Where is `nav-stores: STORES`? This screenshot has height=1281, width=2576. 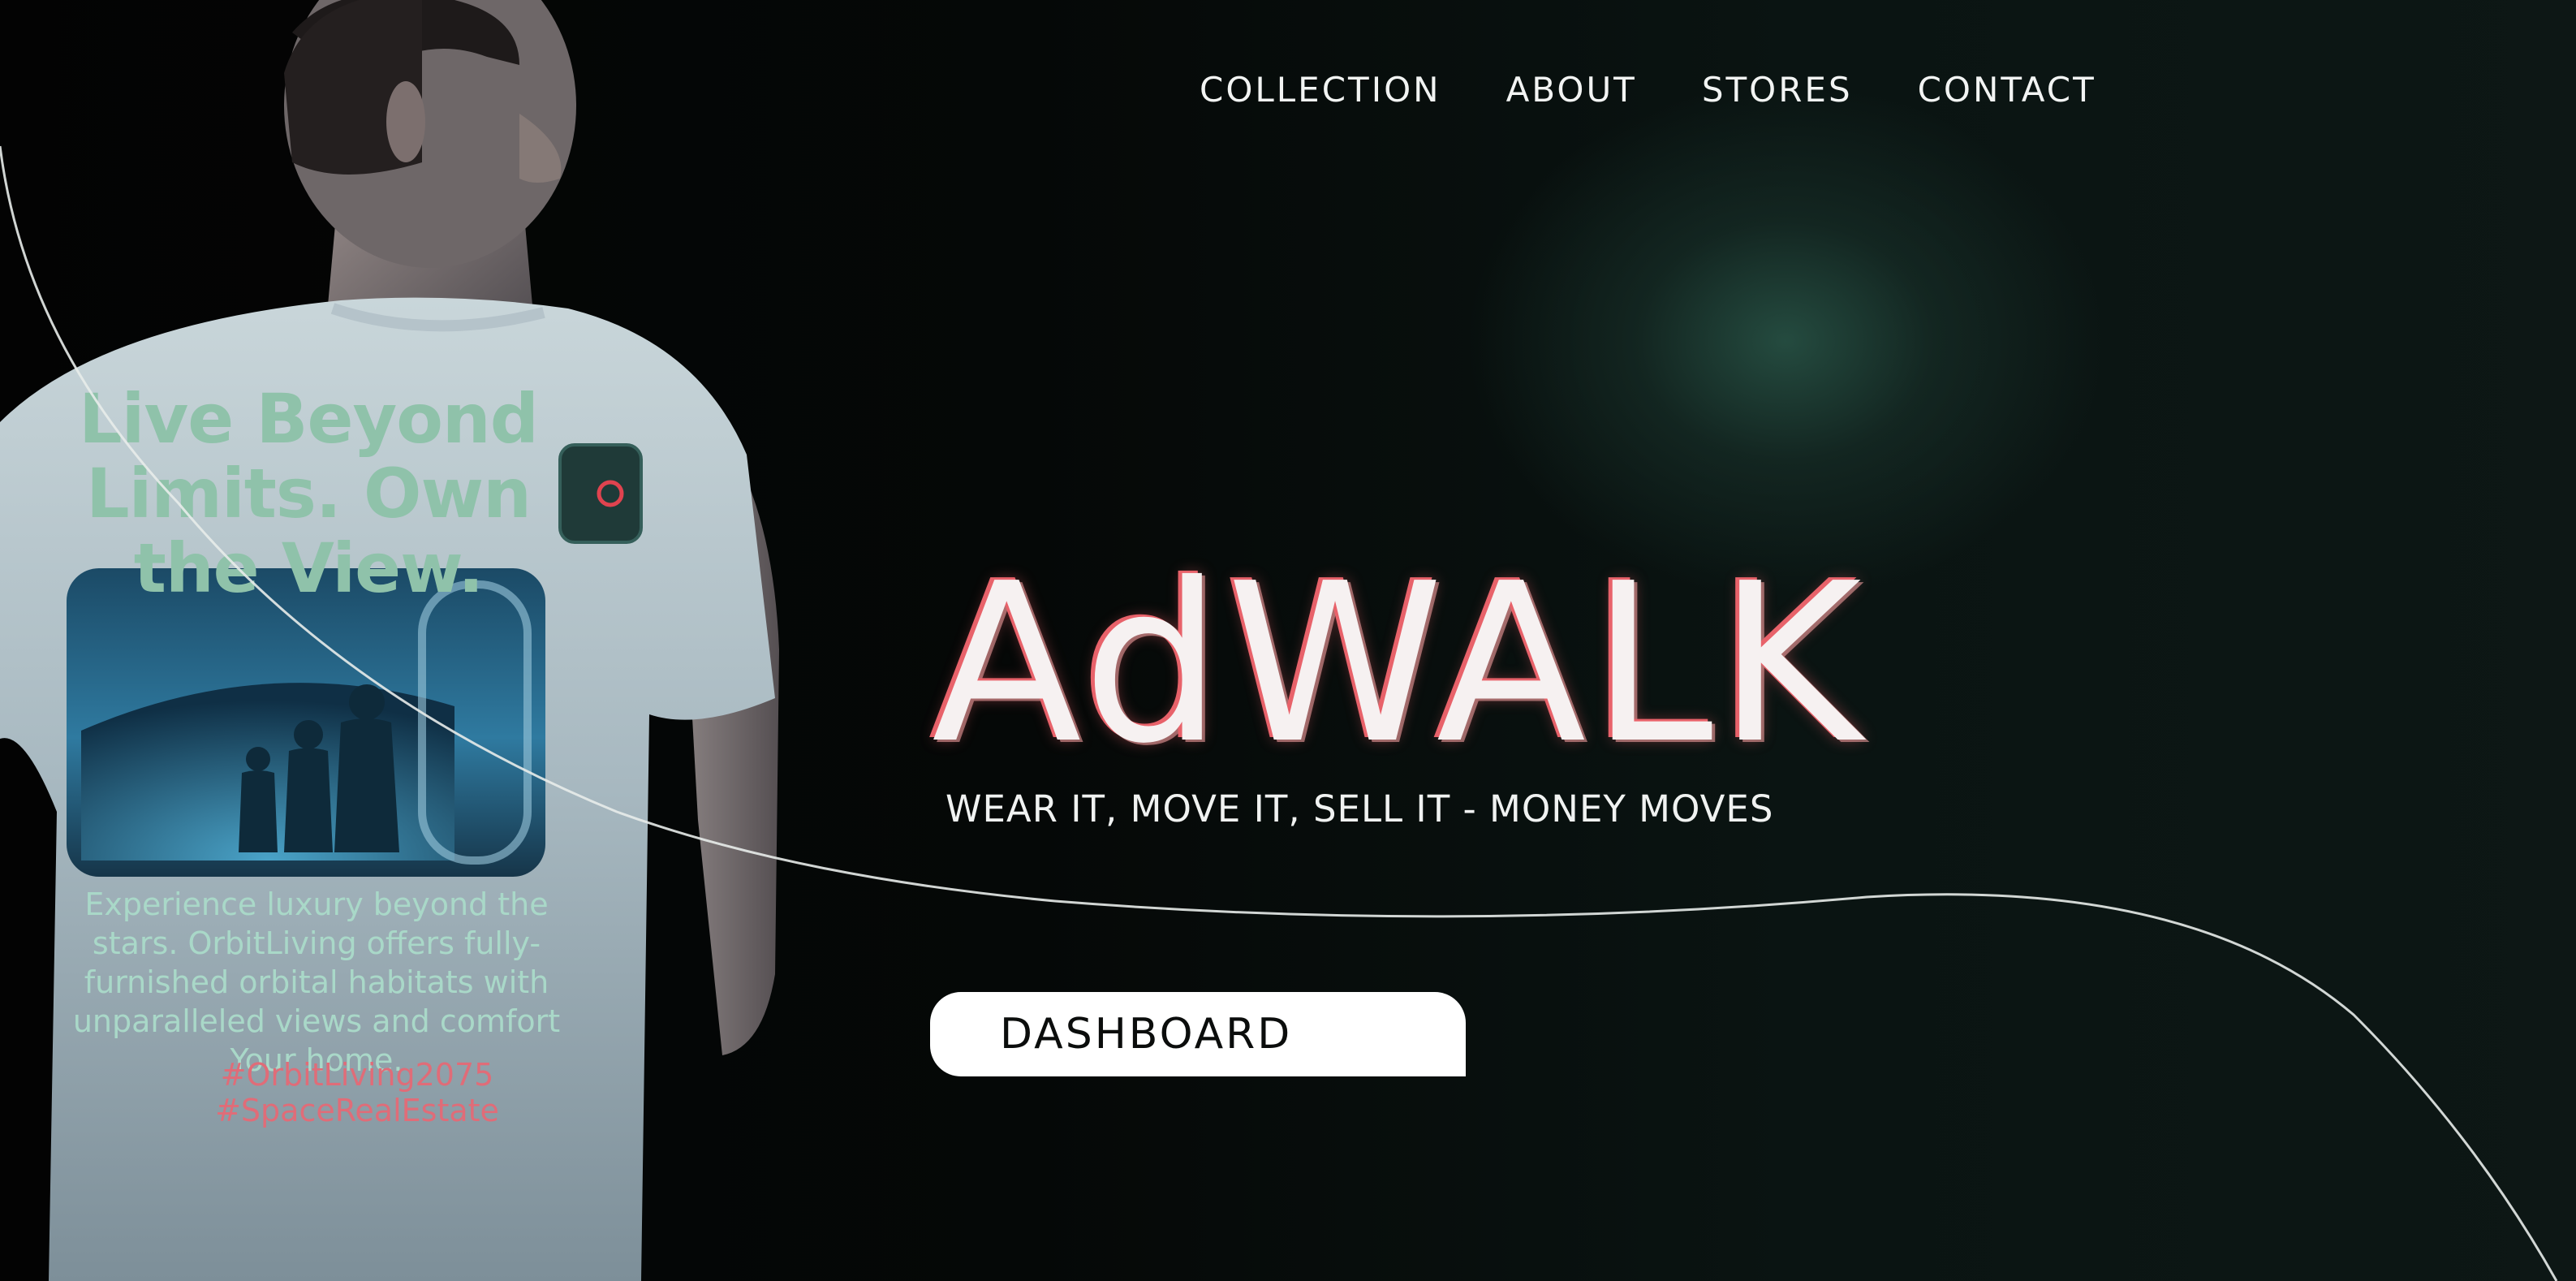 nav-stores: STORES is located at coordinates (1778, 90).